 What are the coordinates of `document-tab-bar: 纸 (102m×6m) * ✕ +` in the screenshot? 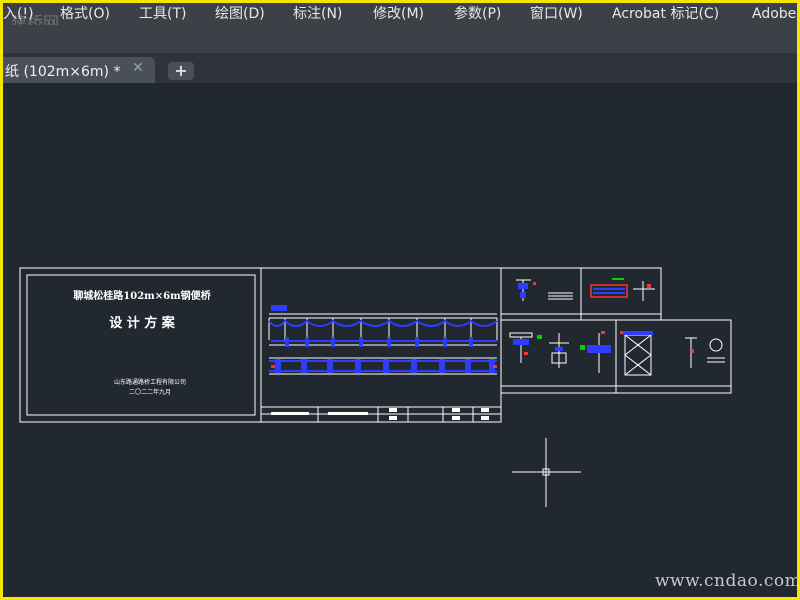 It's located at (400, 68).